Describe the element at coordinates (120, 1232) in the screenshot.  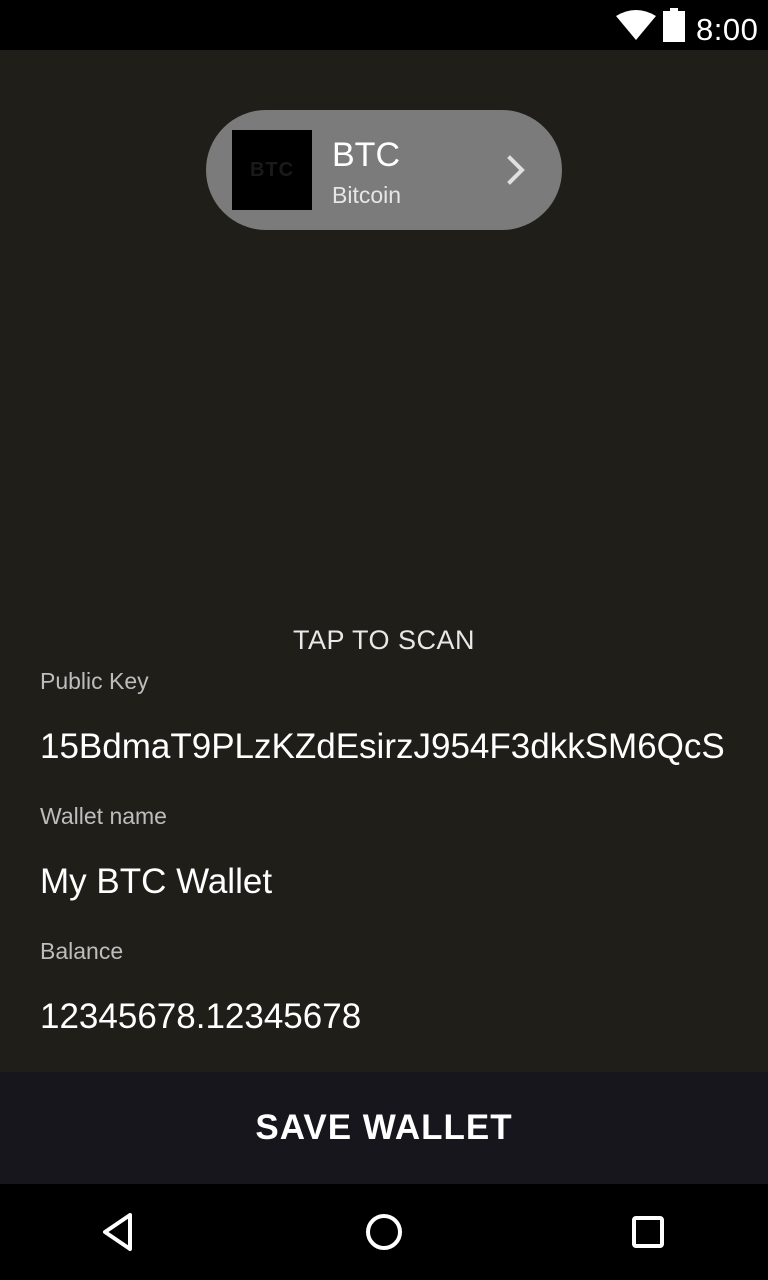
I see `back-triangle-icon` at that location.